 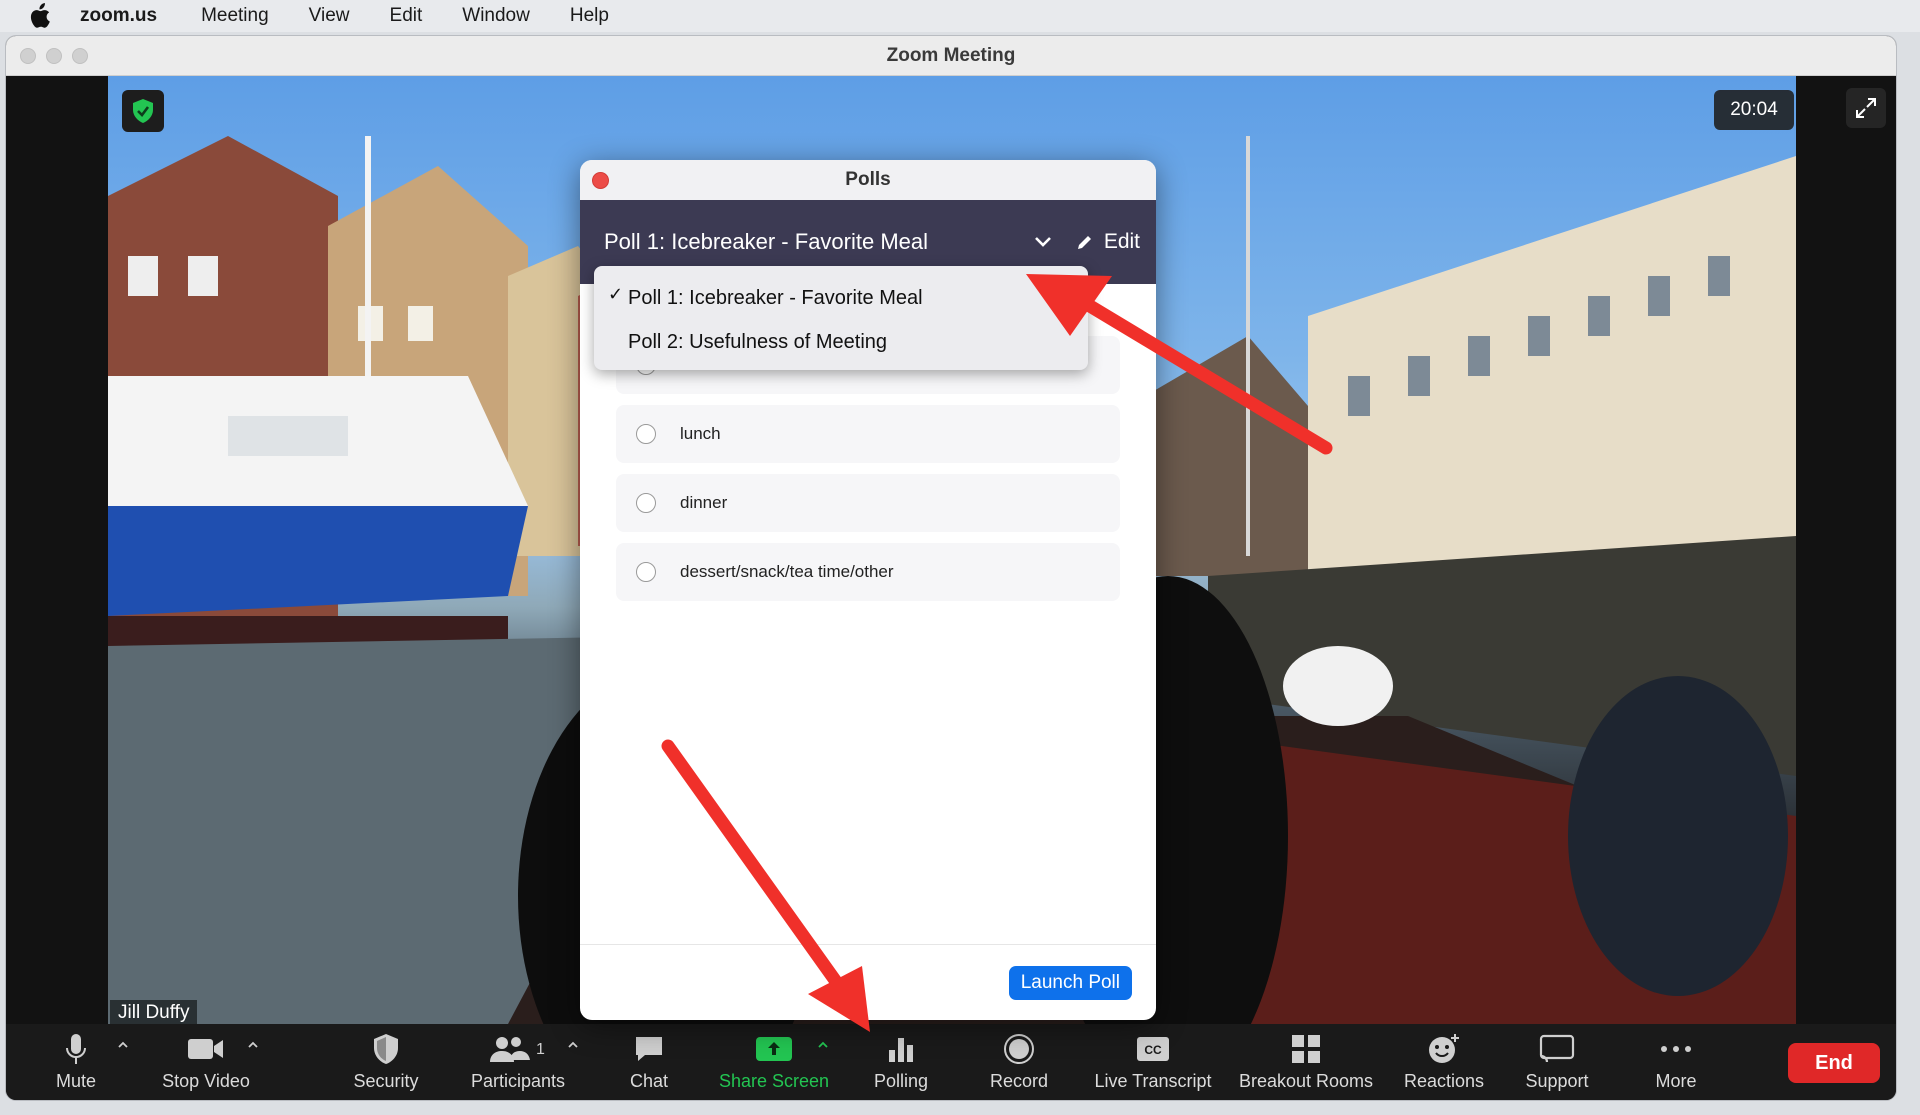 What do you see at coordinates (868, 434) in the screenshot?
I see `poll-option: lunch` at bounding box center [868, 434].